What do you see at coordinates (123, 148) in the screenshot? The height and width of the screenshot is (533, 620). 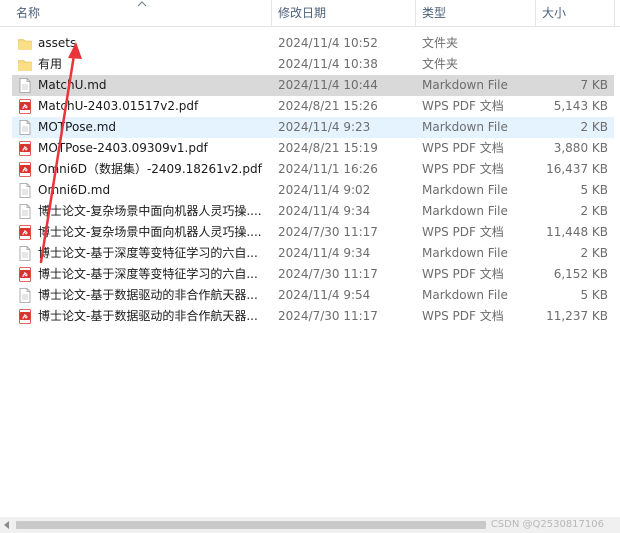 I see `file-name: MOTPose-2403.09309v1.pdf` at bounding box center [123, 148].